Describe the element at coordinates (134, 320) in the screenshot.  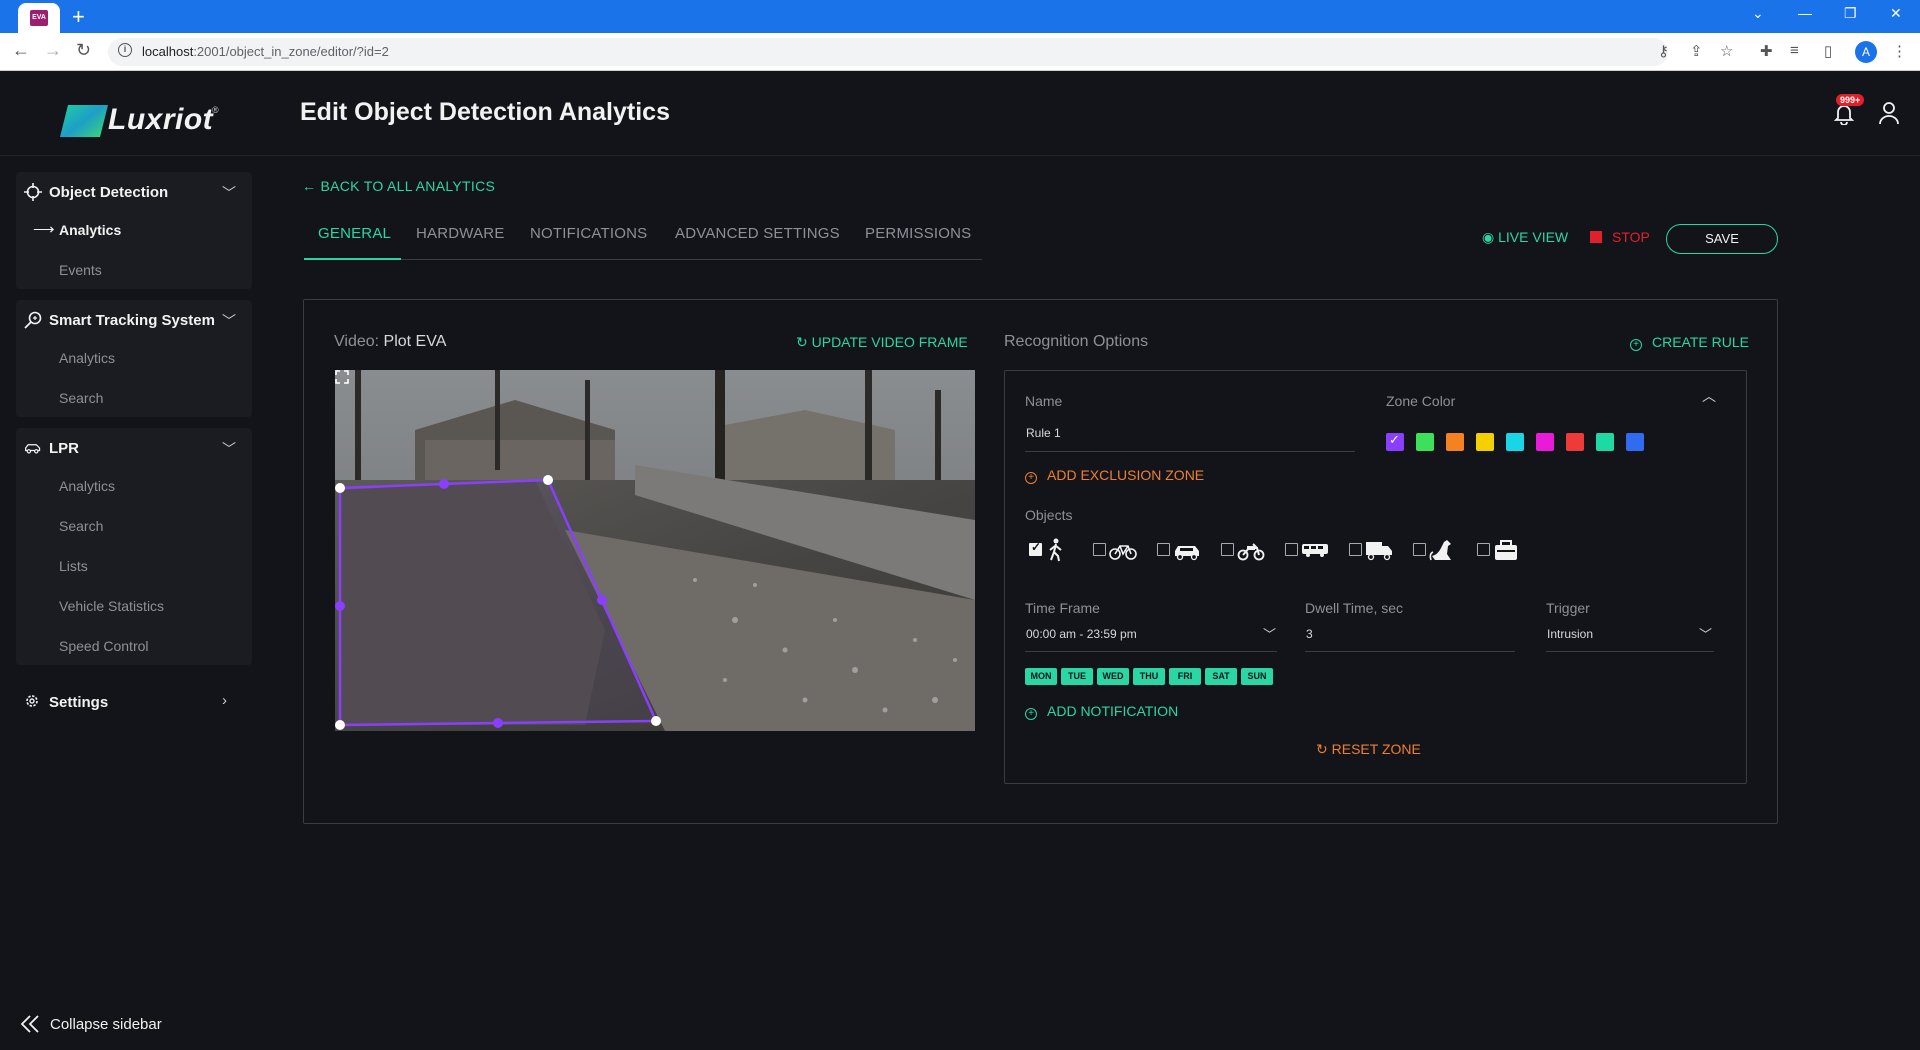
I see `sidebar-group-header-smart-tracking: Smart Tracking System ﹀` at that location.